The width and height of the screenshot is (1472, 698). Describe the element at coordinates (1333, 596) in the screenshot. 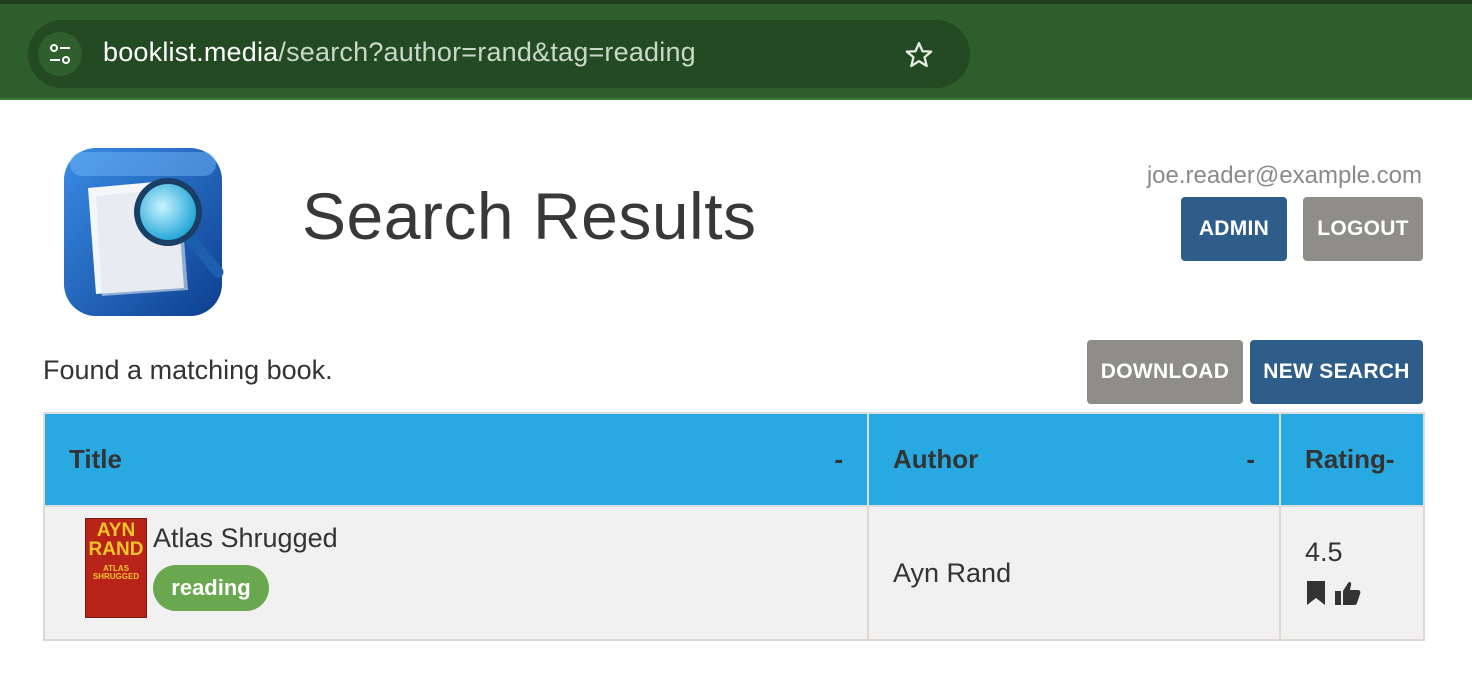

I see `rating-icons` at that location.